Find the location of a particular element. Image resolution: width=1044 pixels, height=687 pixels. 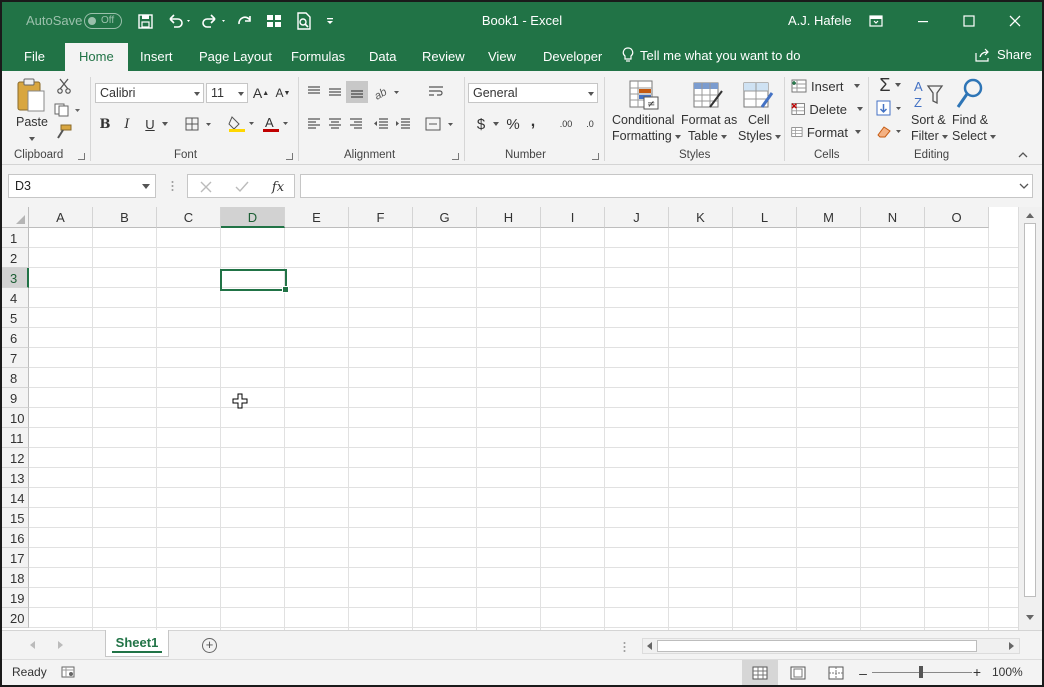

horizontal-scroll-thumb is located at coordinates (817, 646).